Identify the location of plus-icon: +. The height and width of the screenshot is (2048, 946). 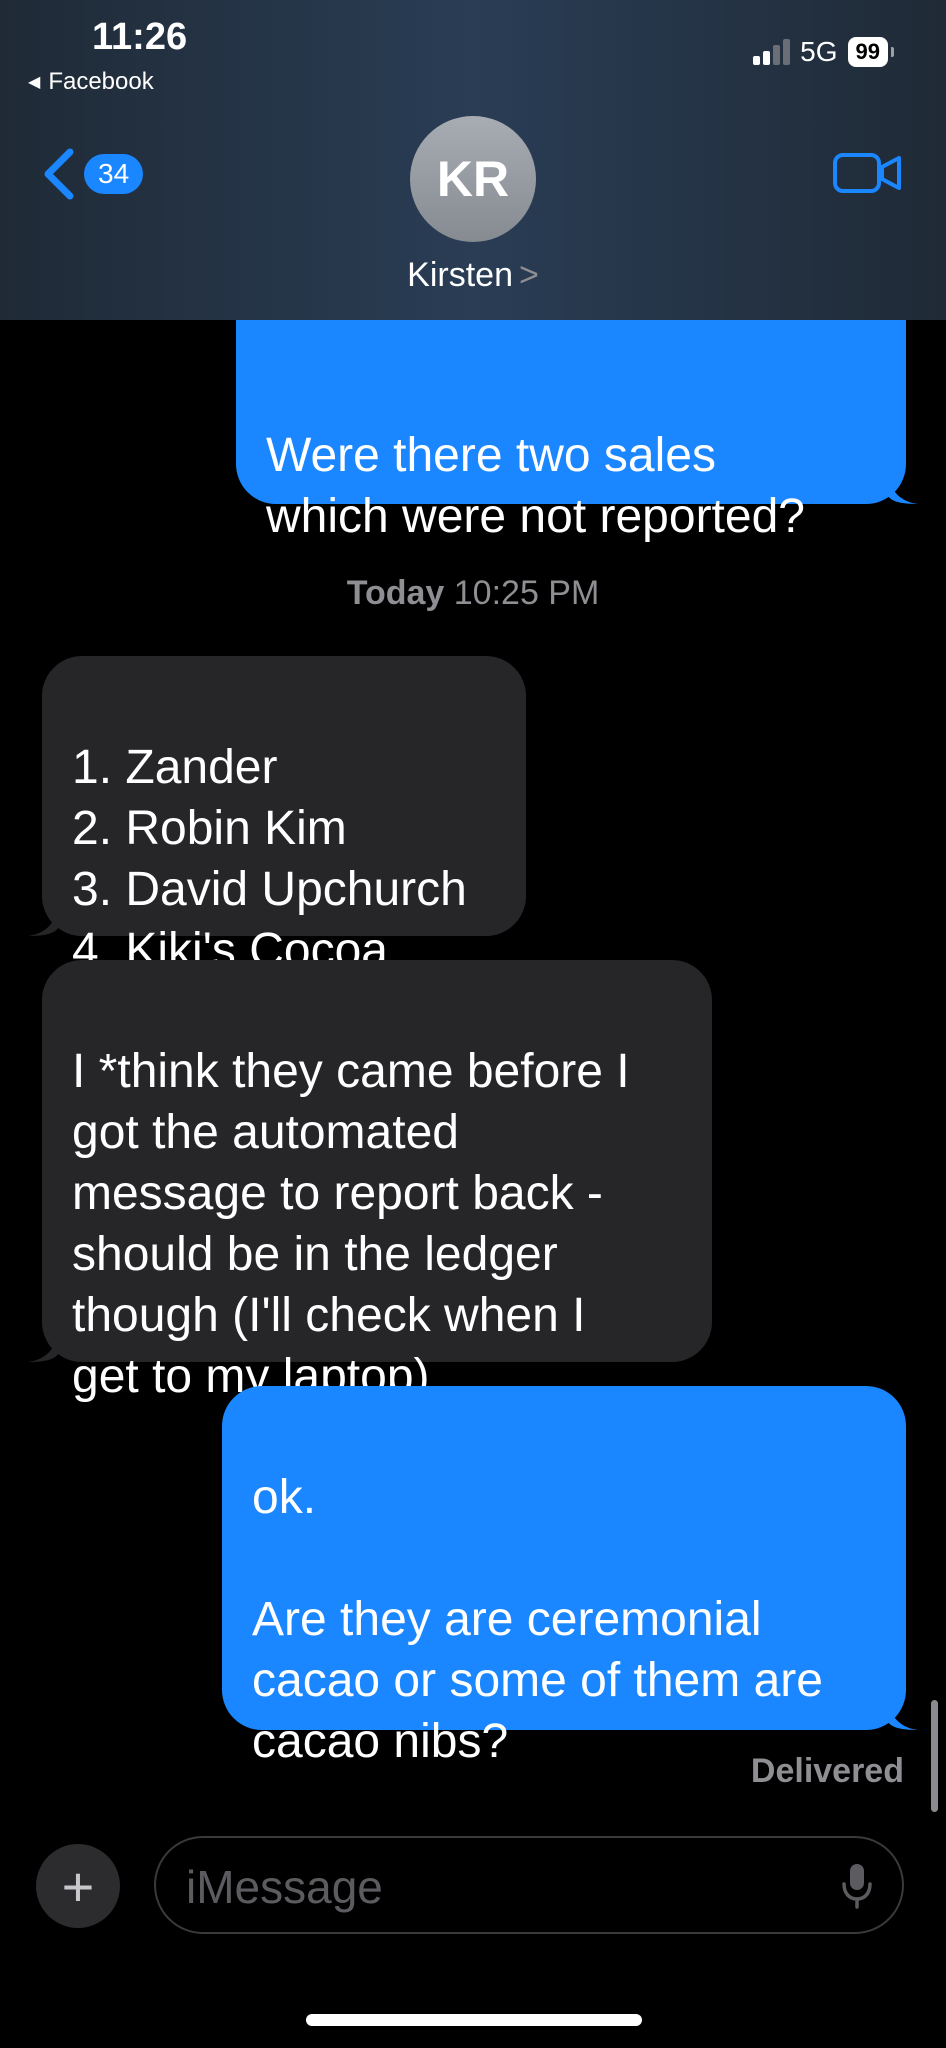
(78, 1886).